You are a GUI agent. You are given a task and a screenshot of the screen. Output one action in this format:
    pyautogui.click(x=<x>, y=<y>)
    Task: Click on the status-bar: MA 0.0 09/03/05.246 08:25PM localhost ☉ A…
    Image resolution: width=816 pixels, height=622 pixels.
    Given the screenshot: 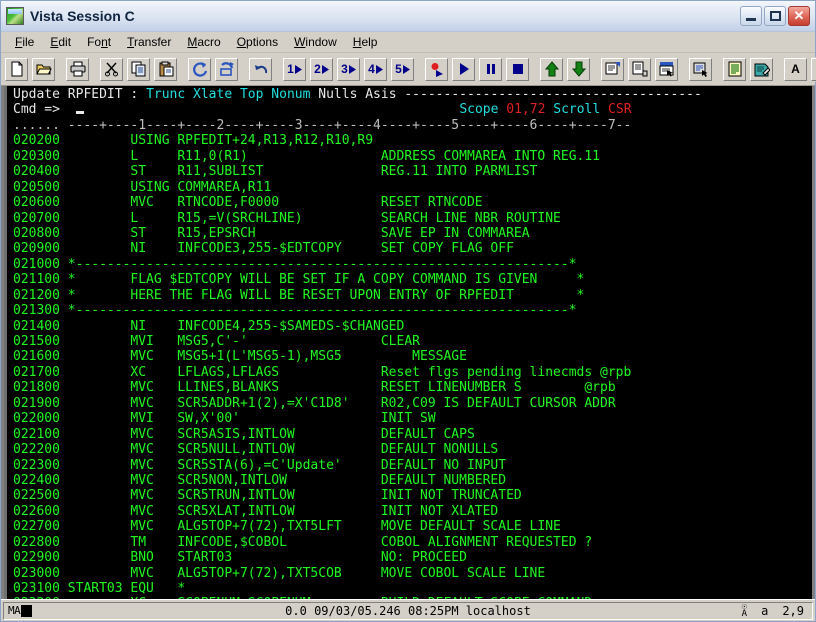 What is the action you would take?
    pyautogui.click(x=408, y=610)
    